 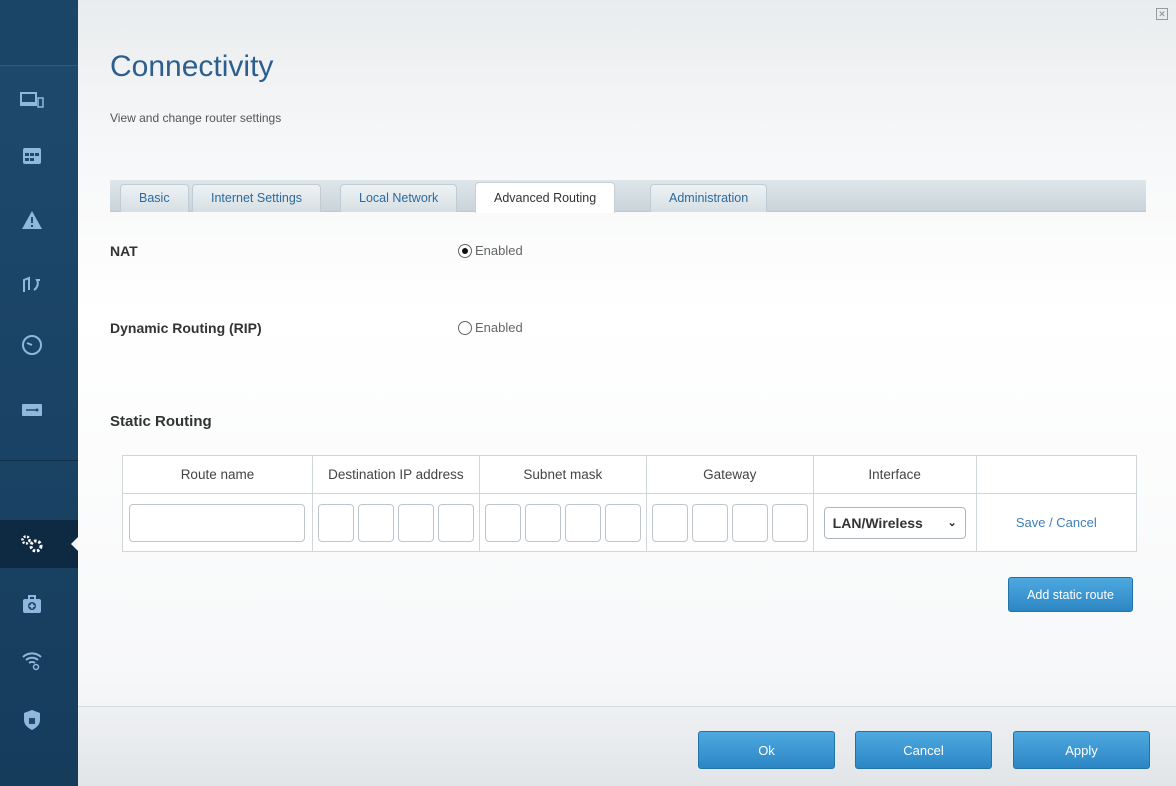 I want to click on tab-administration: Administration, so click(x=709, y=198).